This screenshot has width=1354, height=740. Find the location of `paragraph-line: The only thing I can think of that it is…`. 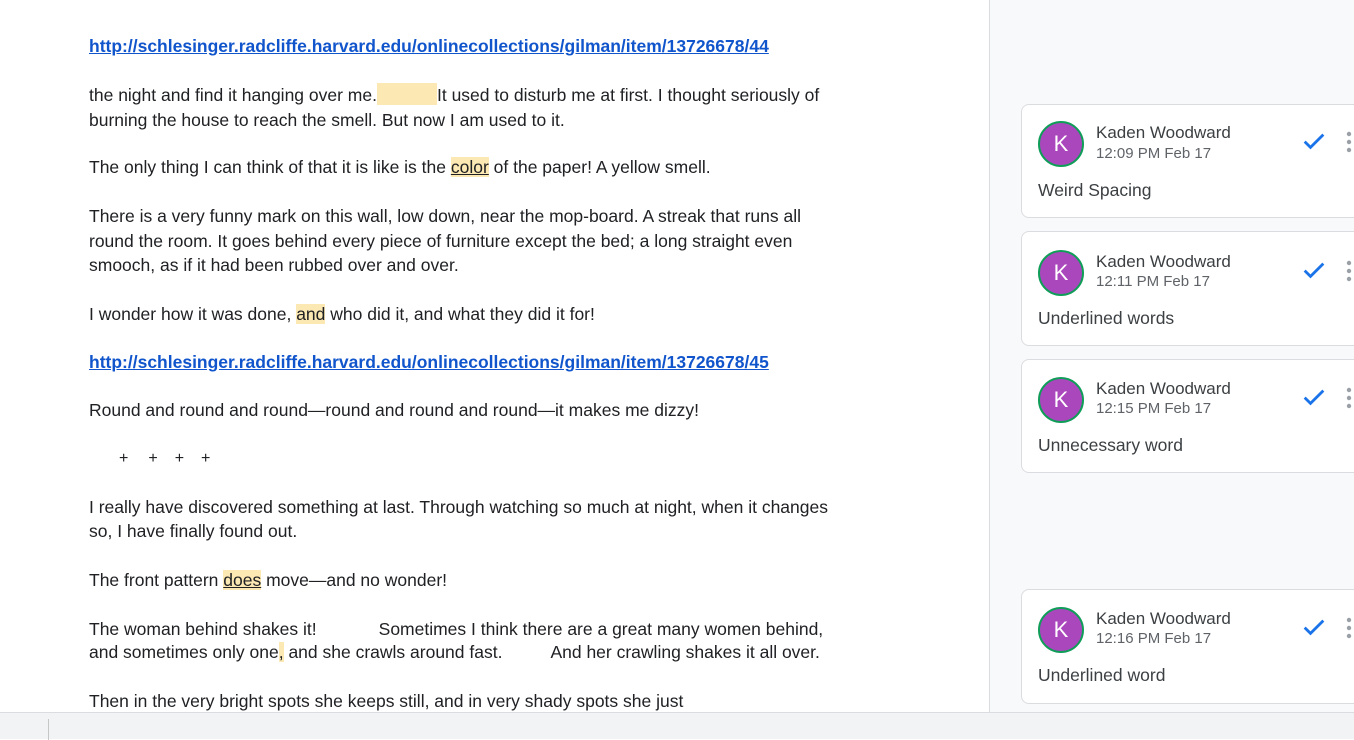

paragraph-line: The only thing I can think of that it is… is located at coordinates (400, 167).